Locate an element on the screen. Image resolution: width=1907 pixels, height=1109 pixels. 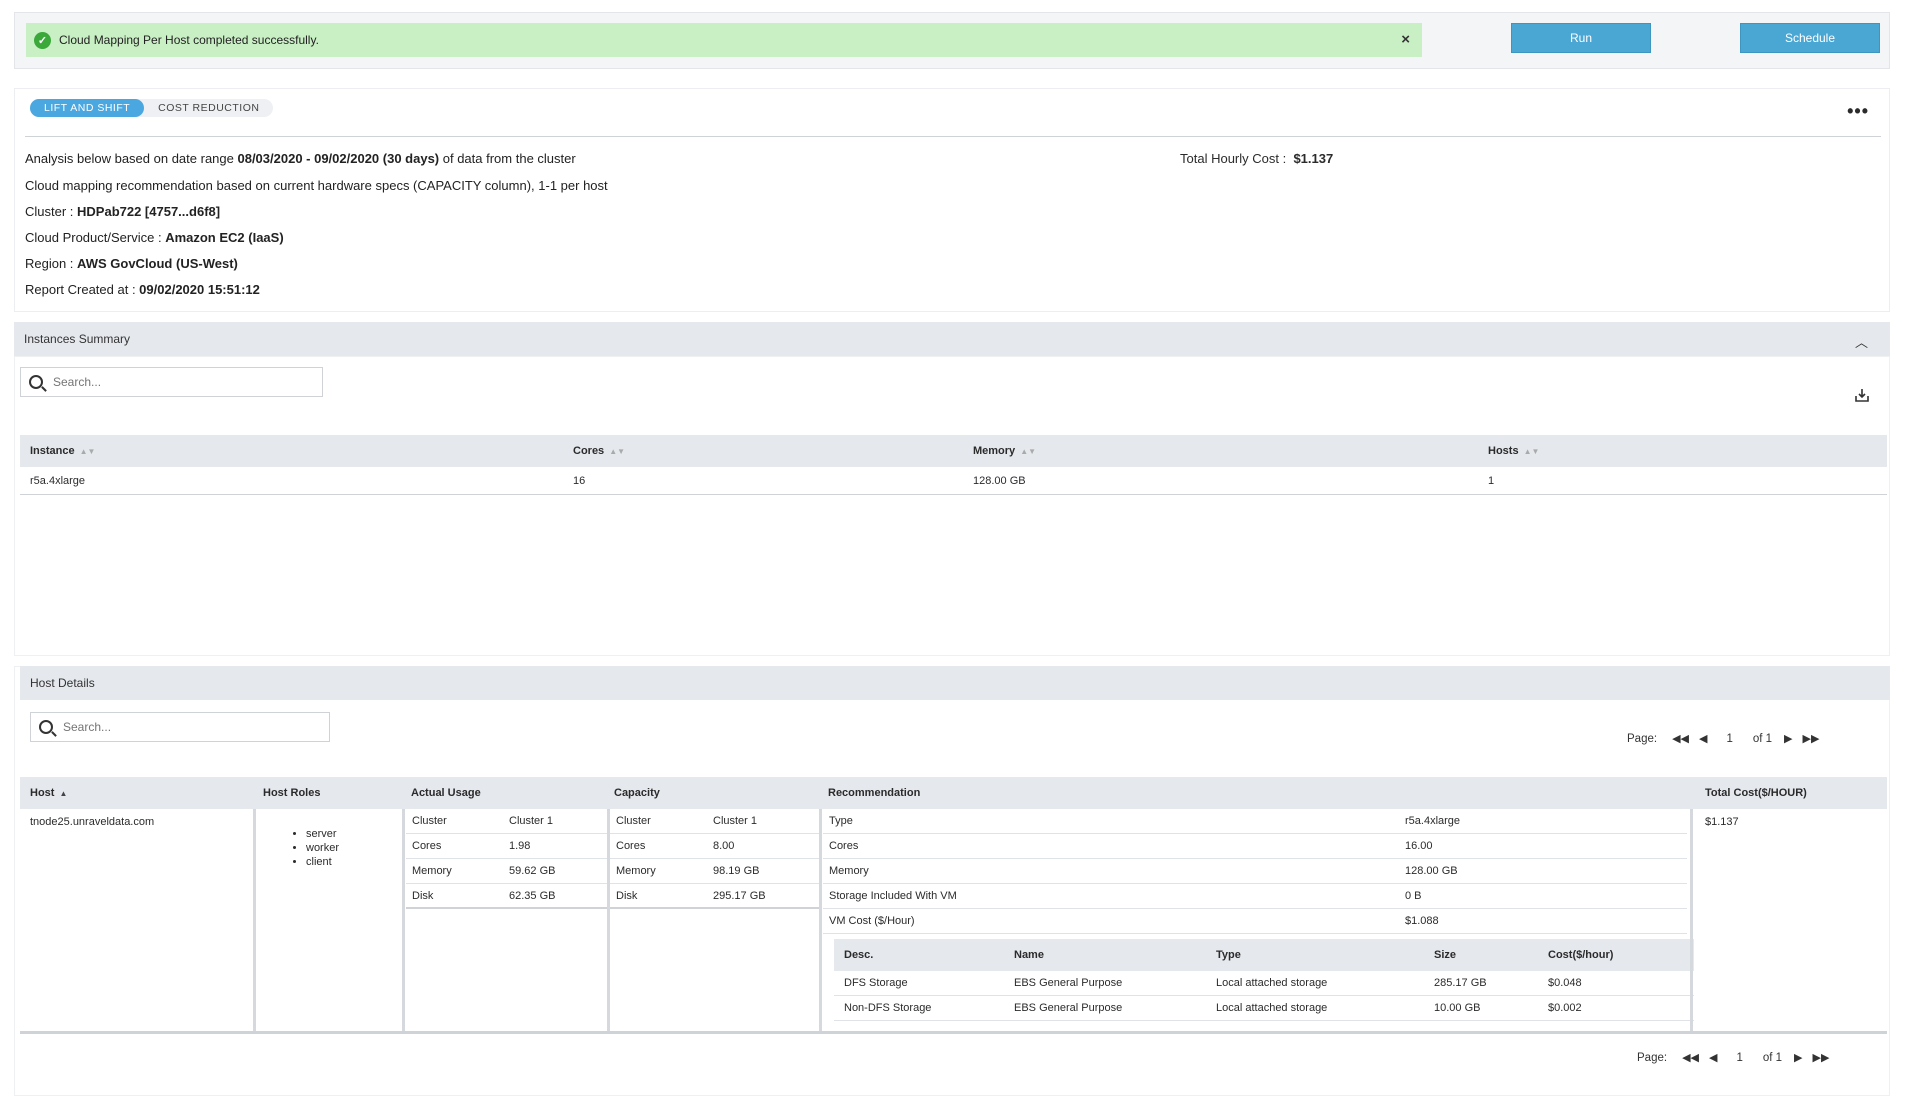
chevron-up-icon: ︿ is located at coordinates (1861, 341).